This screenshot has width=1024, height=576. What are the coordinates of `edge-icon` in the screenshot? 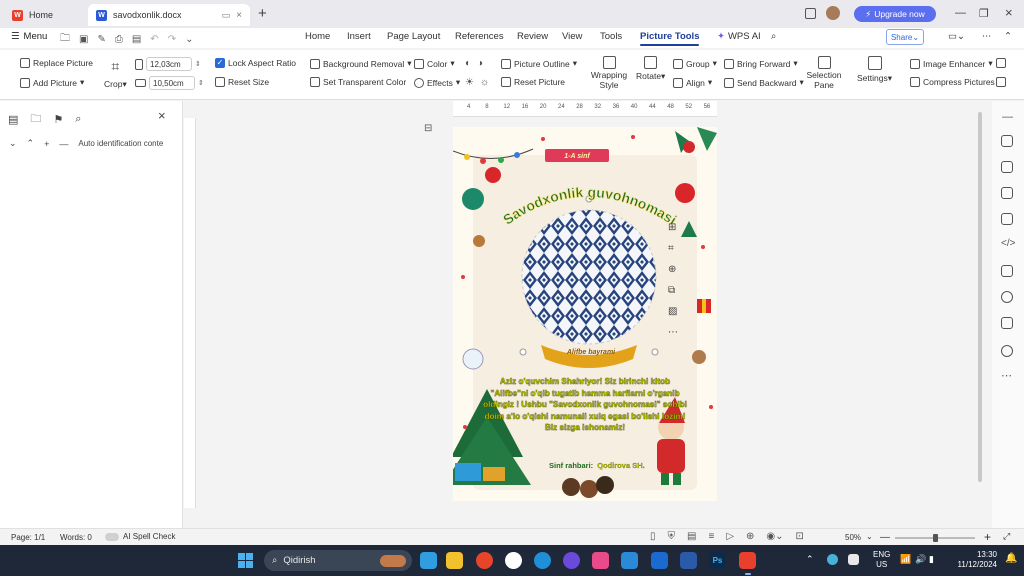 It's located at (542, 560).